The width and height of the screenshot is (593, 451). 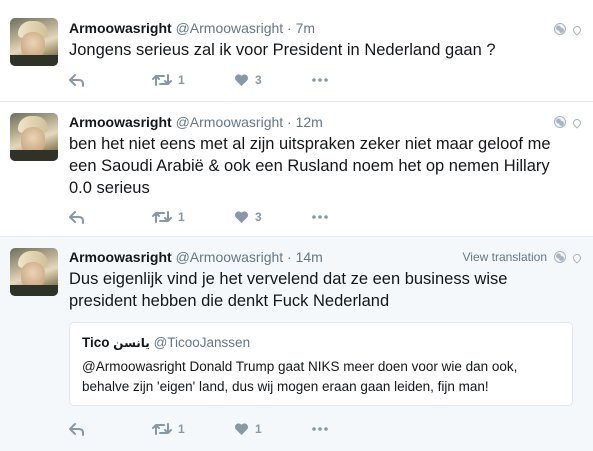 I want to click on quoted-user-name-arabic: يانسن, so click(x=131, y=343).